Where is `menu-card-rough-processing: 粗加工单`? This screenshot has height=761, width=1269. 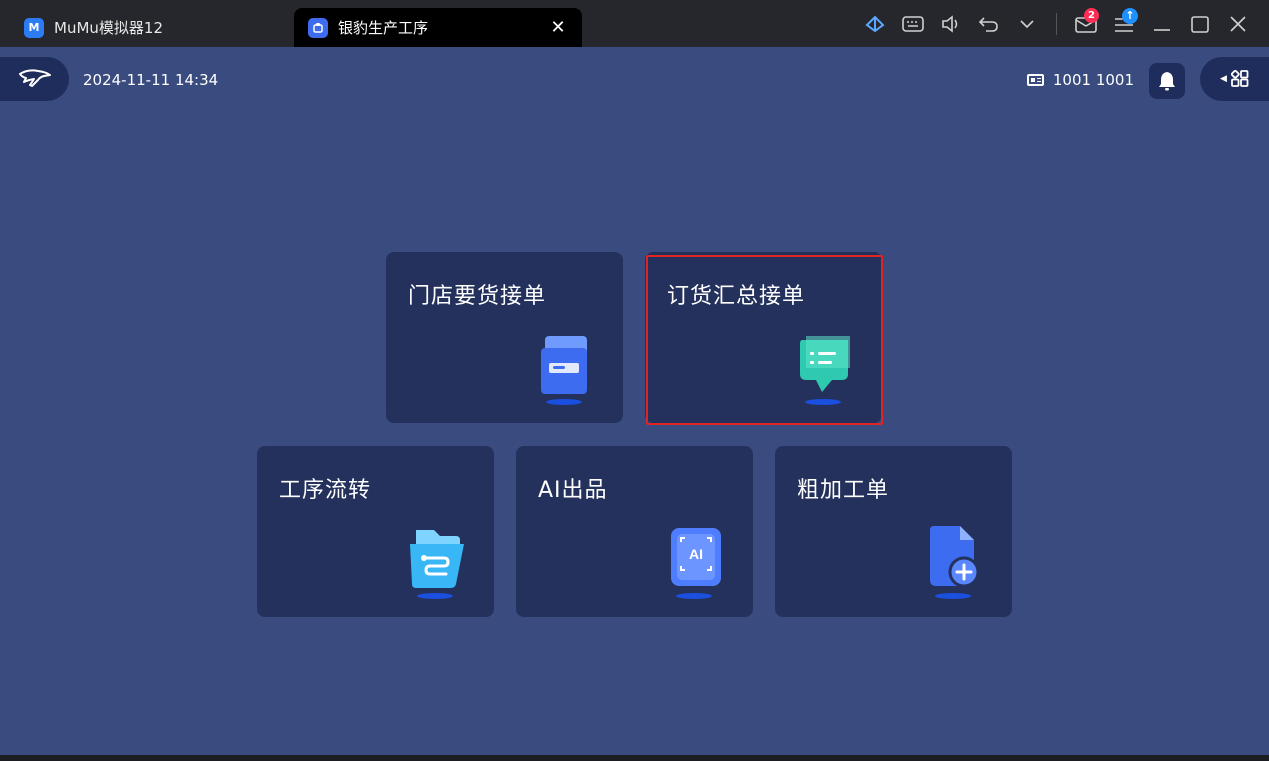
menu-card-rough-processing: 粗加工单 is located at coordinates (893, 531).